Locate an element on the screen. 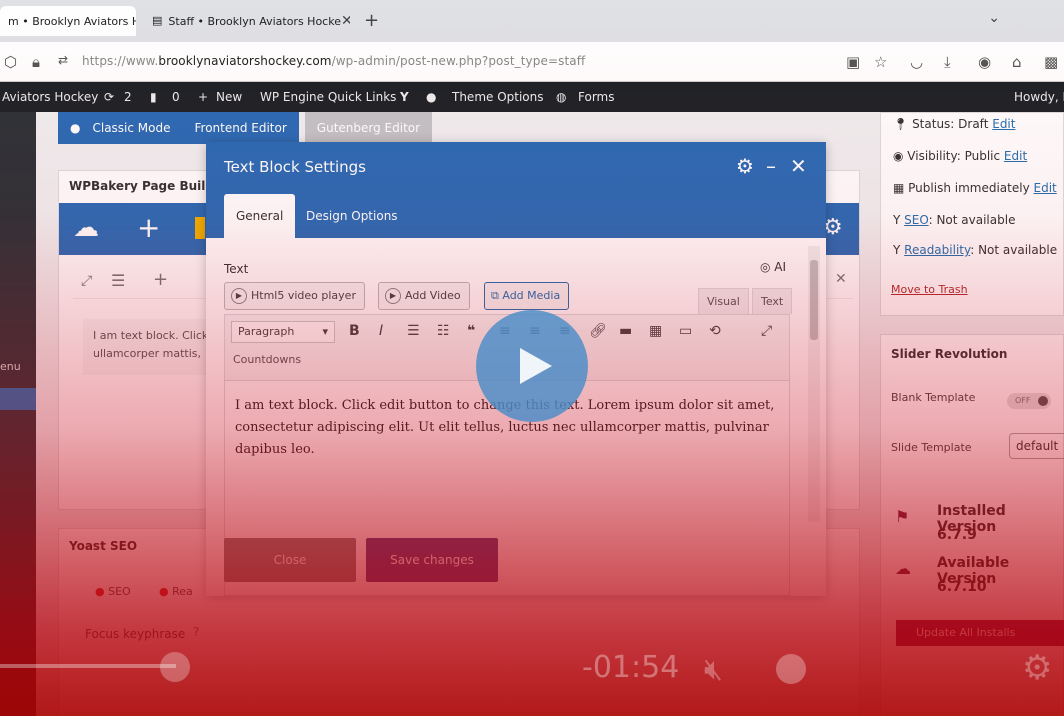  page-icon: ▤ is located at coordinates (157, 20).